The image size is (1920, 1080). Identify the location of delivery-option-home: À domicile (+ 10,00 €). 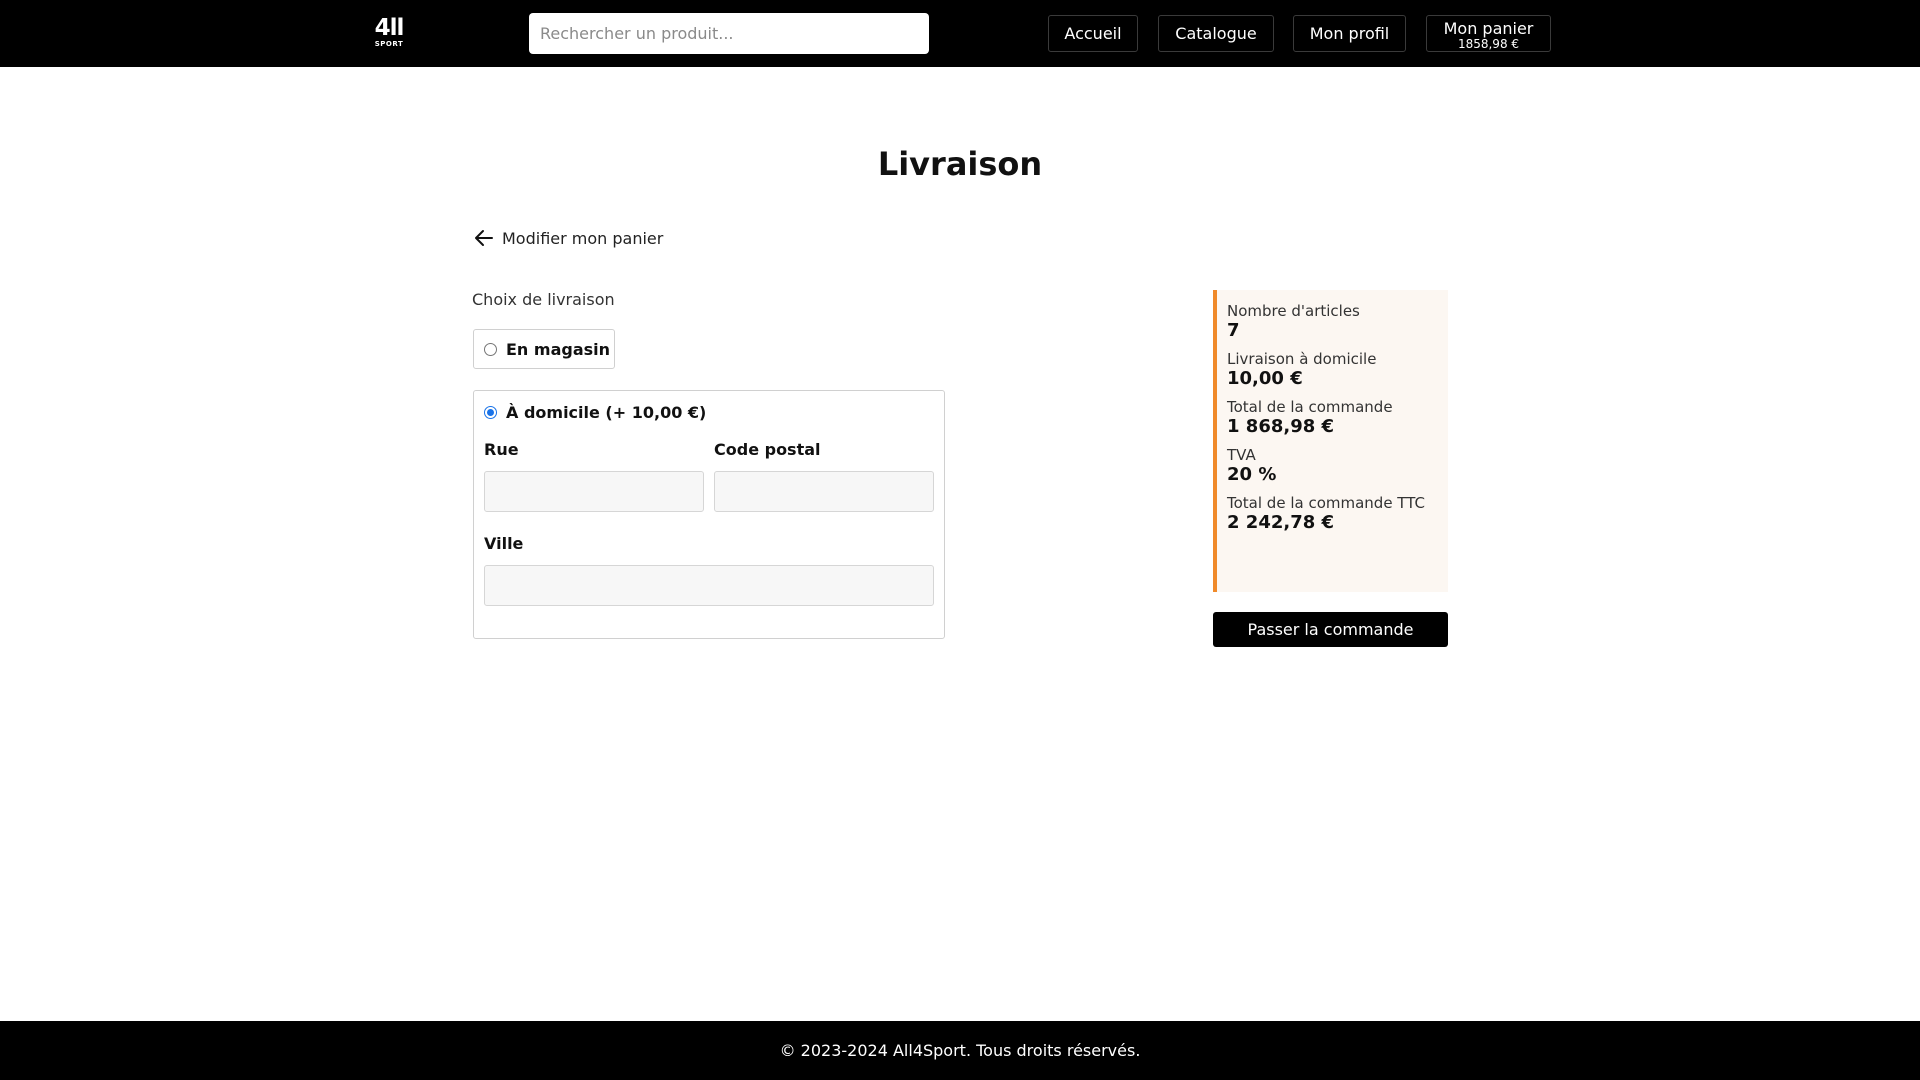
(595, 412).